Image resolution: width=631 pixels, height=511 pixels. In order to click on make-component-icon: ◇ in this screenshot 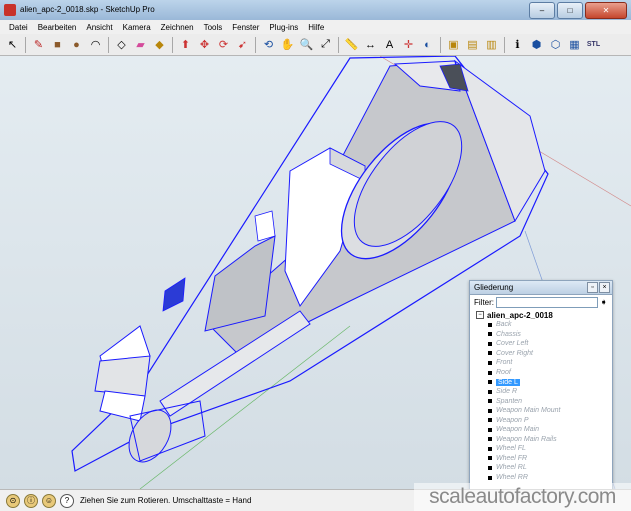, I will do `click(121, 44)`.